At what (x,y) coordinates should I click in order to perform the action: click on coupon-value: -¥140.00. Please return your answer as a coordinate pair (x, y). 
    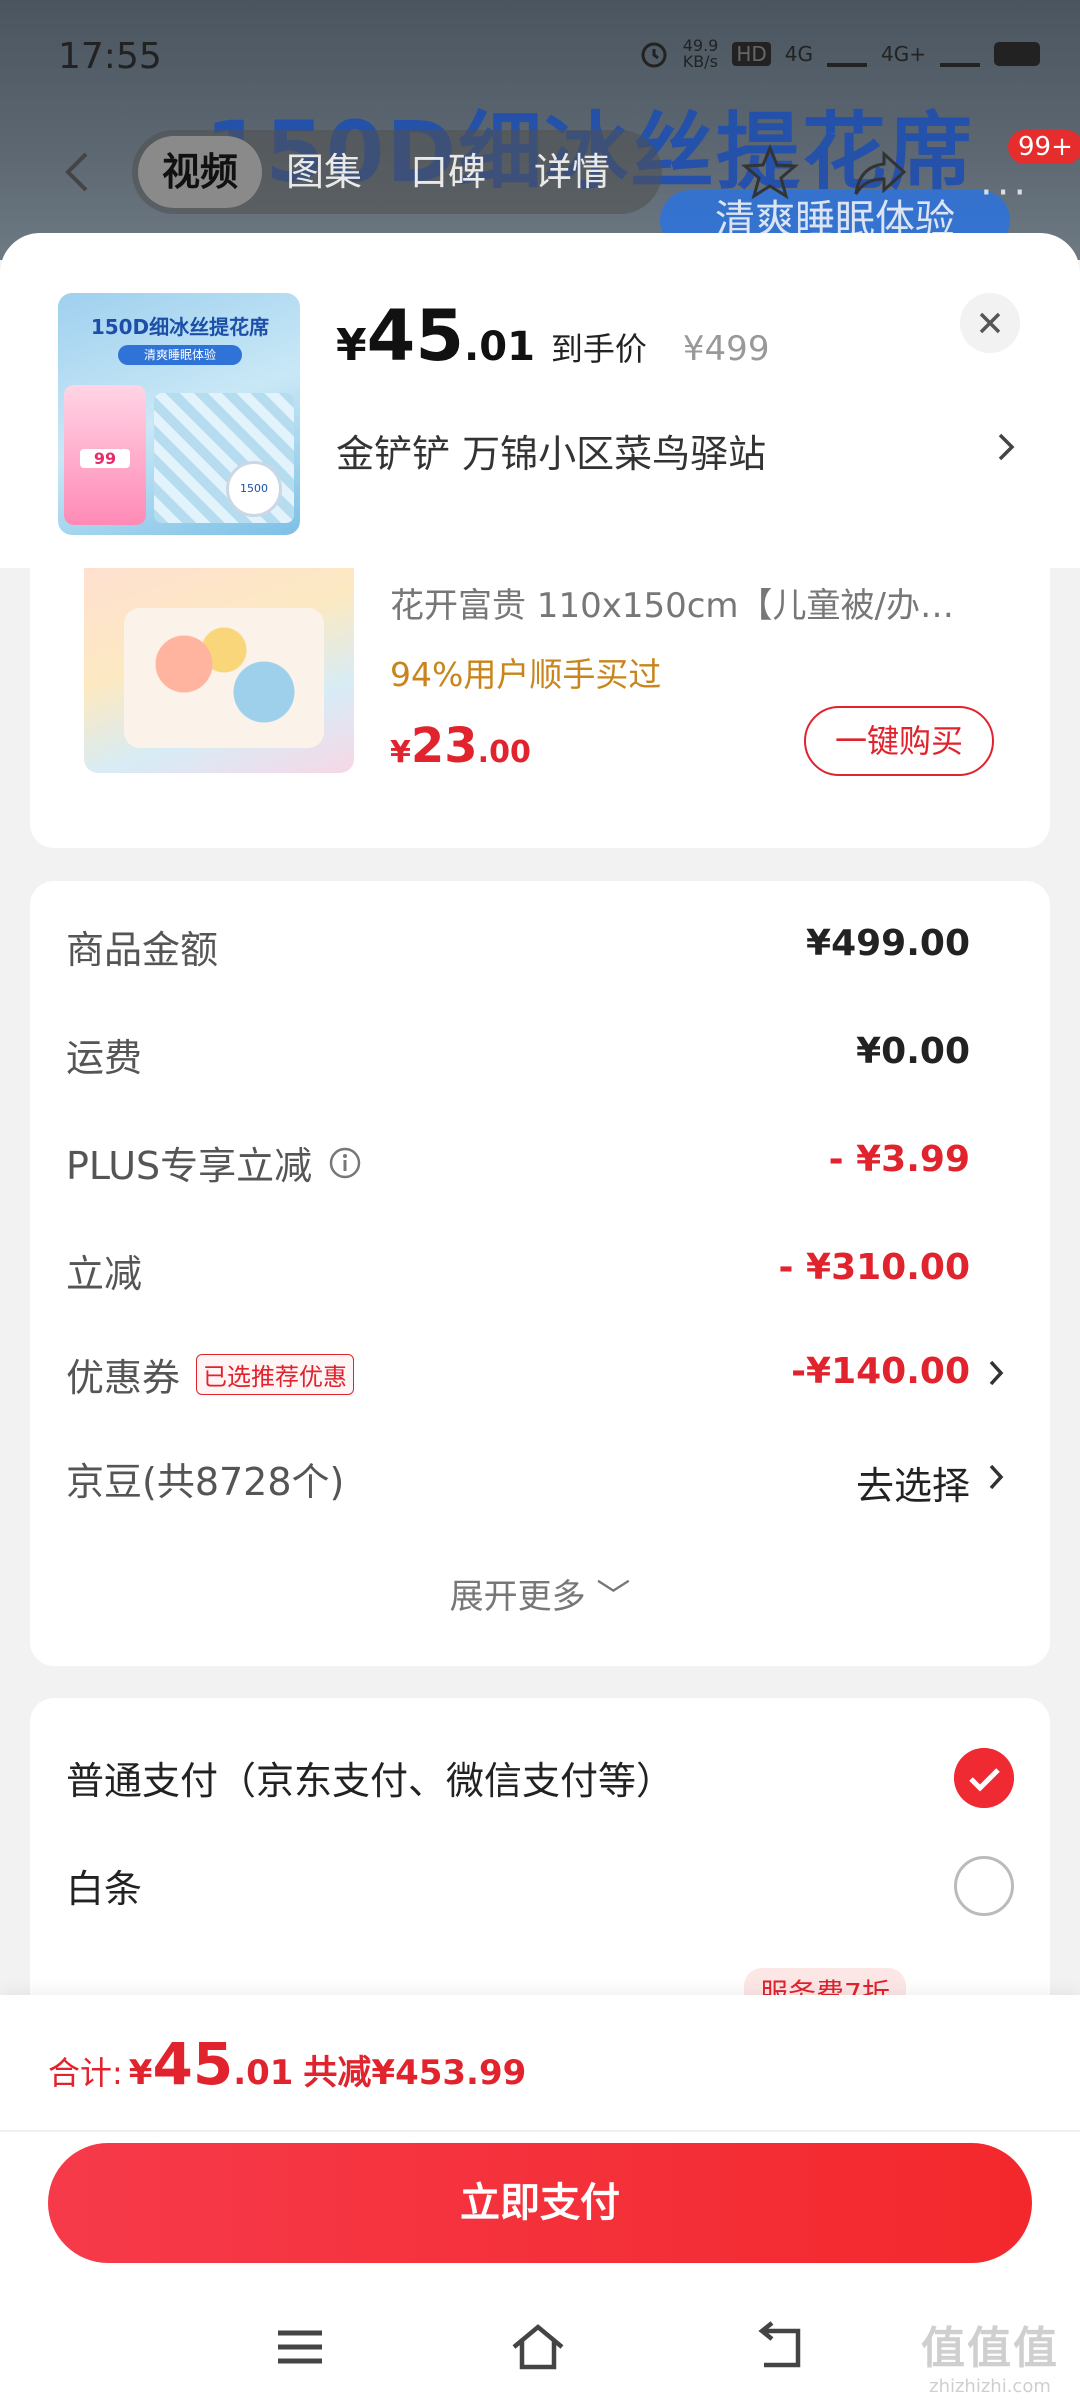
    Looking at the image, I should click on (880, 1371).